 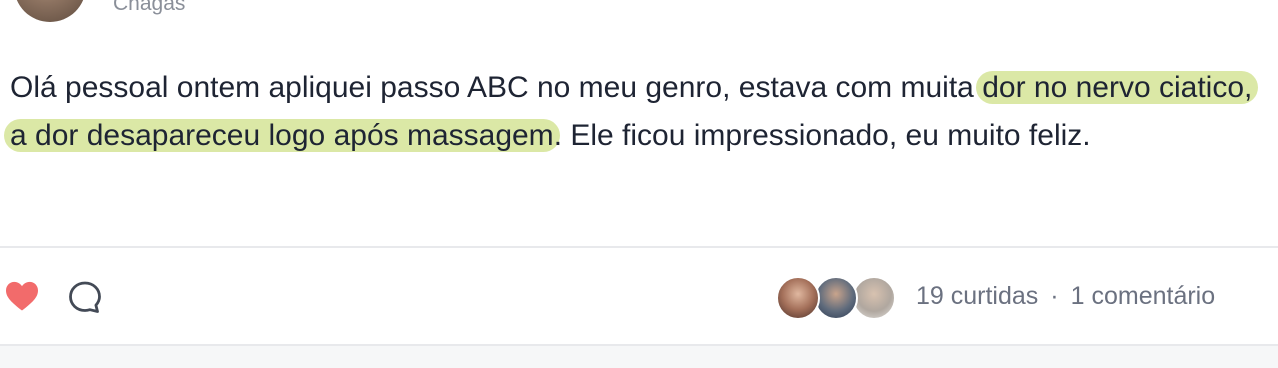 I want to click on divider-top, so click(x=639, y=247).